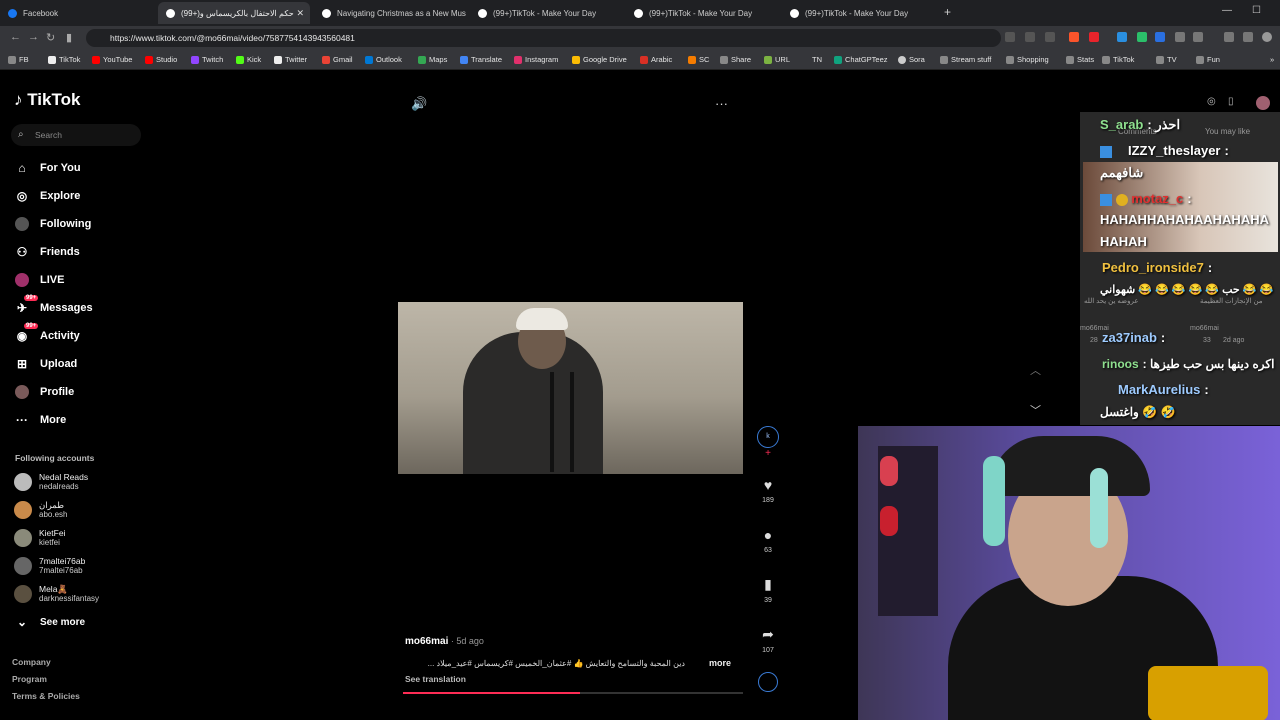 Image resolution: width=1280 pixels, height=720 pixels. What do you see at coordinates (1166, 59) in the screenshot?
I see `bookmark-item: TV` at bounding box center [1166, 59].